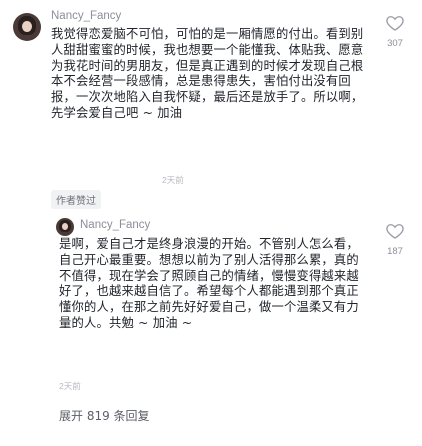  Describe the element at coordinates (65, 227) in the screenshot. I see `reply-avatar` at that location.